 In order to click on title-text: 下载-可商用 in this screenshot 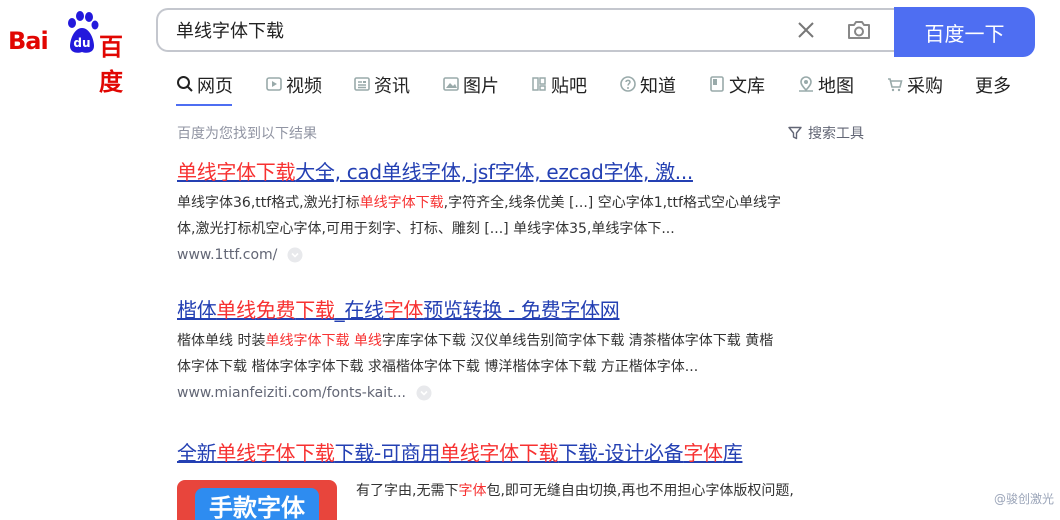, I will do `click(387, 453)`.